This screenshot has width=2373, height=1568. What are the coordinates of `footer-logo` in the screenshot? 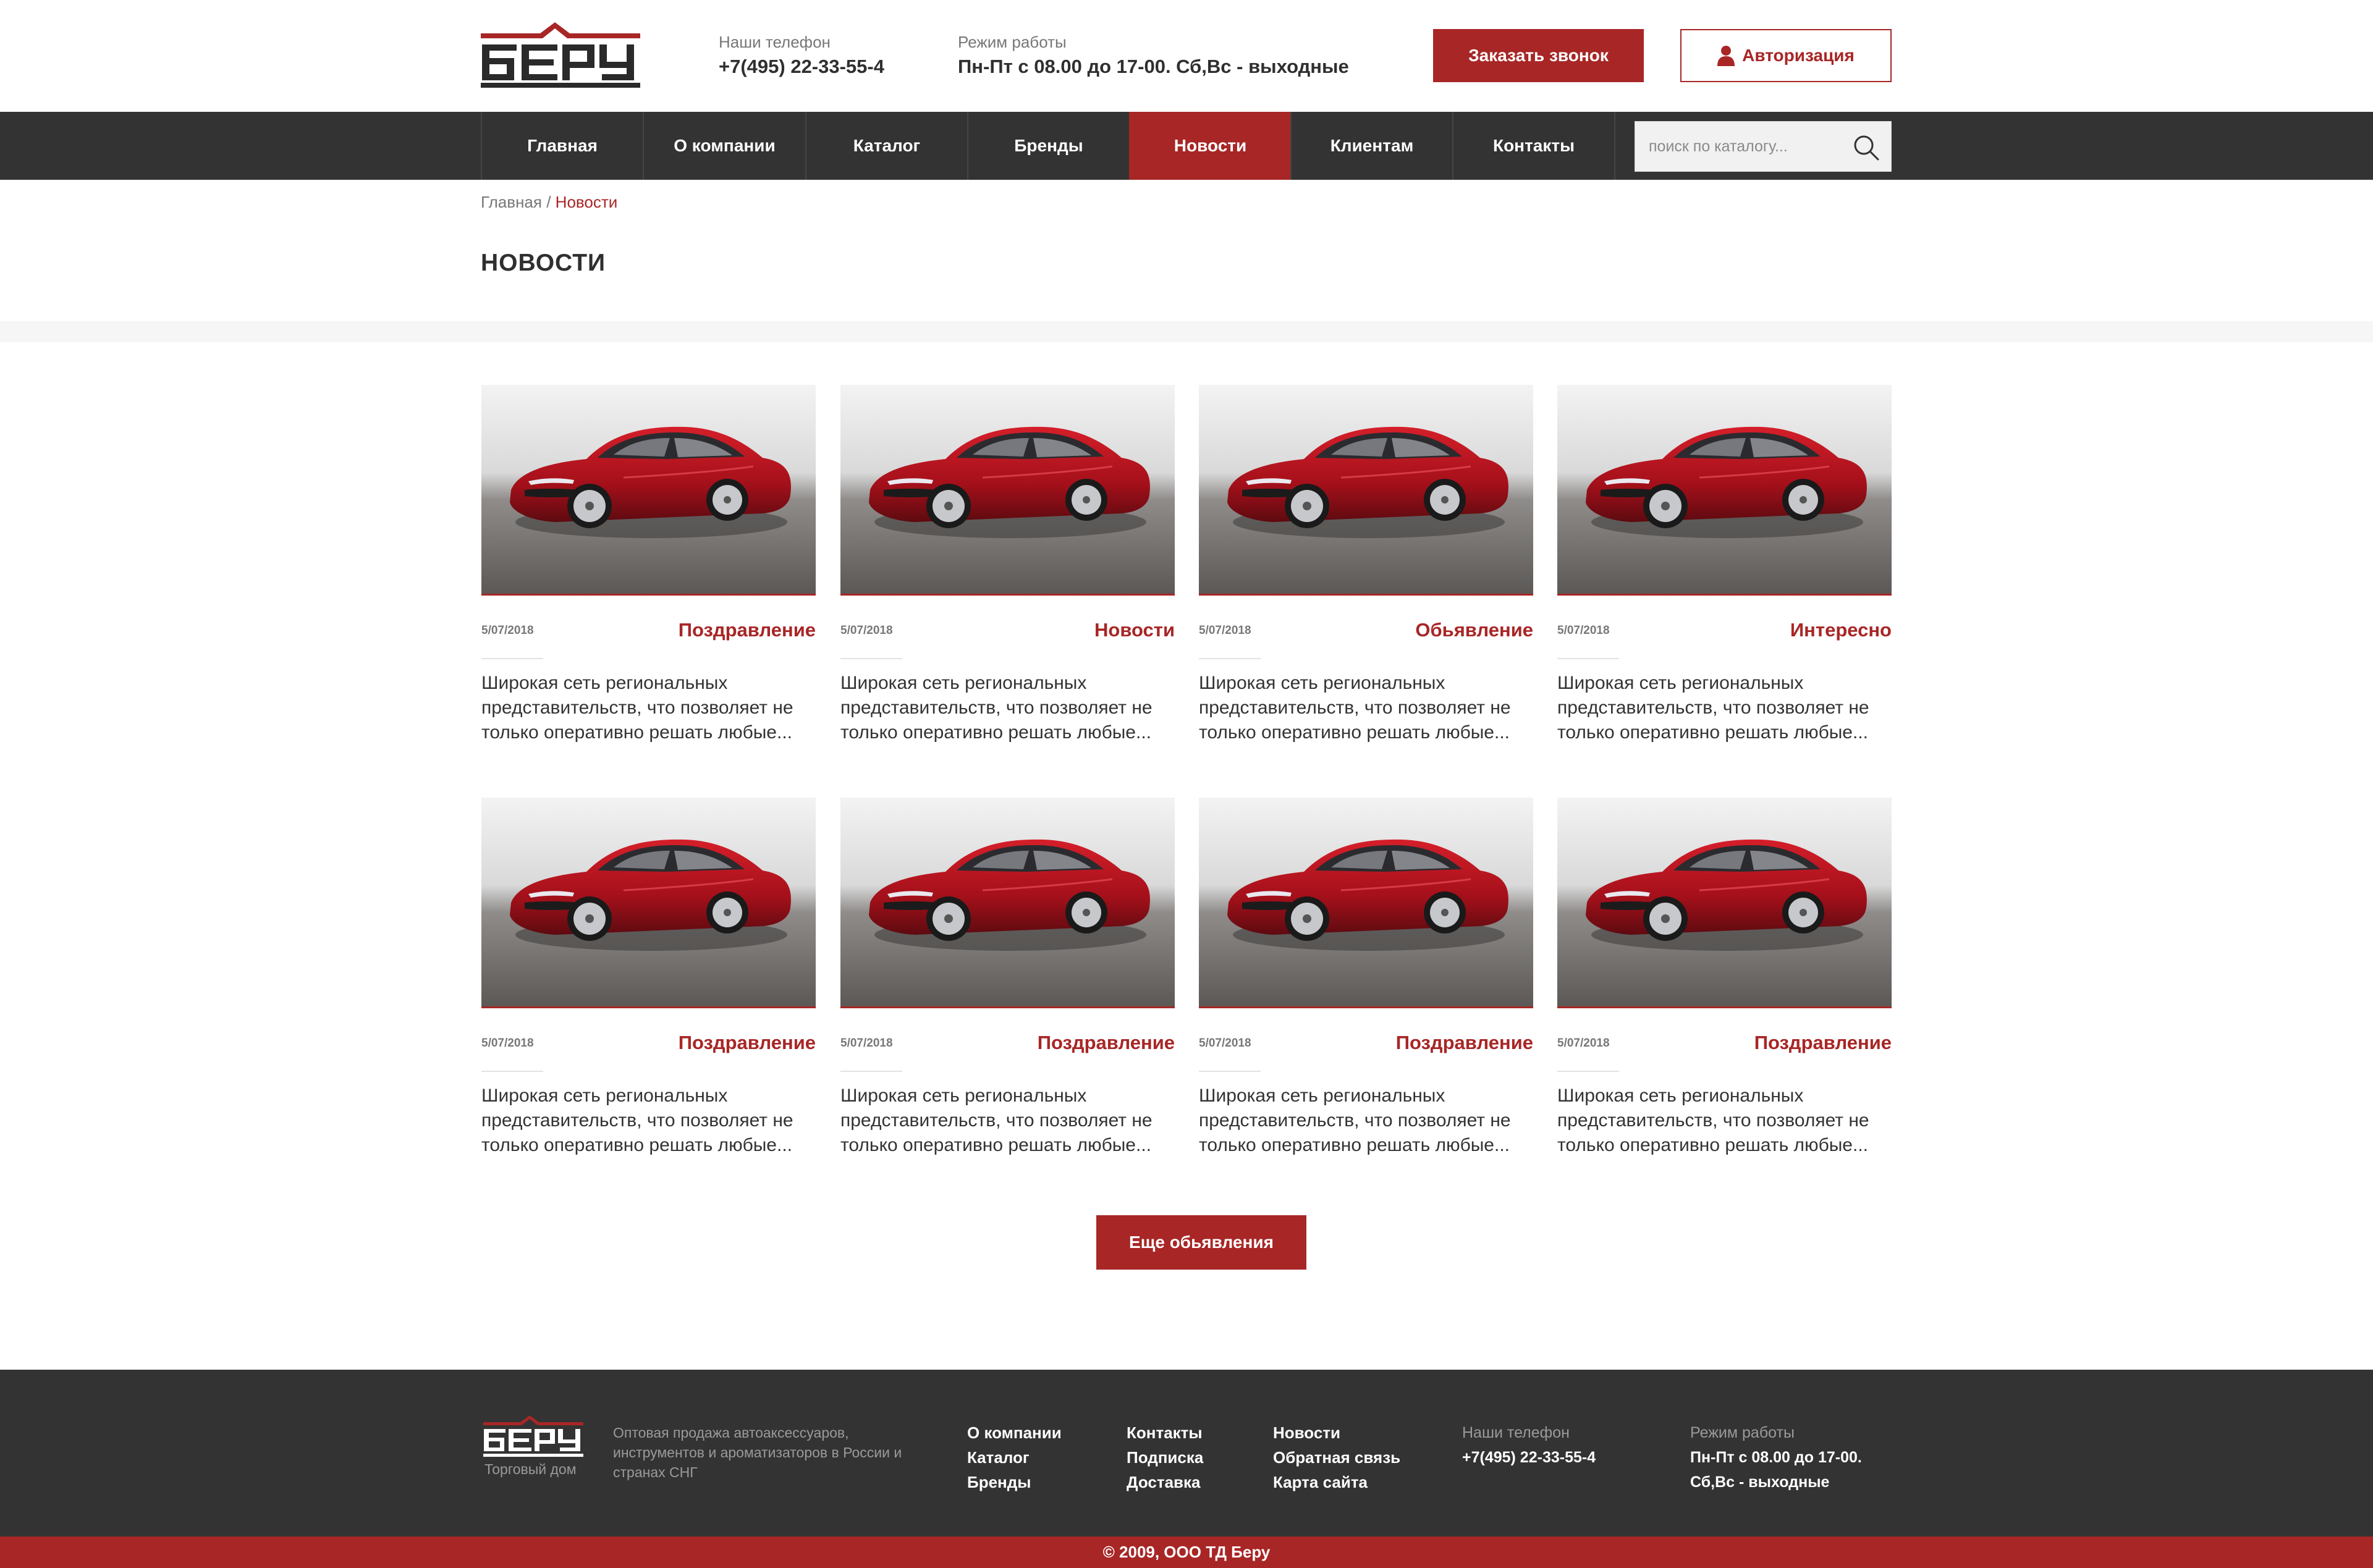 It's located at (533, 1436).